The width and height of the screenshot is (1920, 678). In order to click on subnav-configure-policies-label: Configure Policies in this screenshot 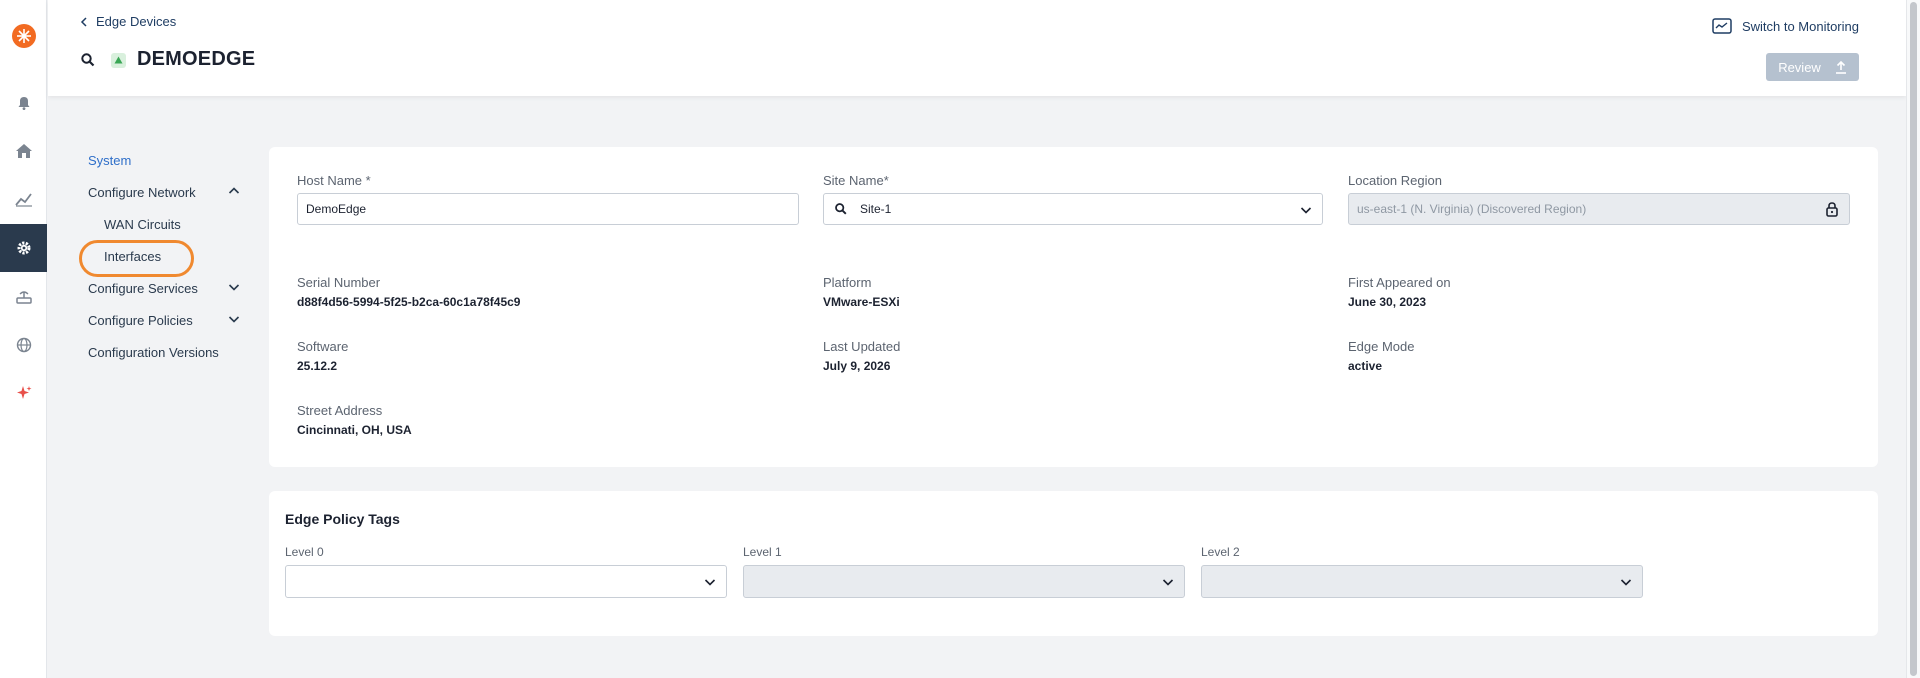, I will do `click(140, 320)`.